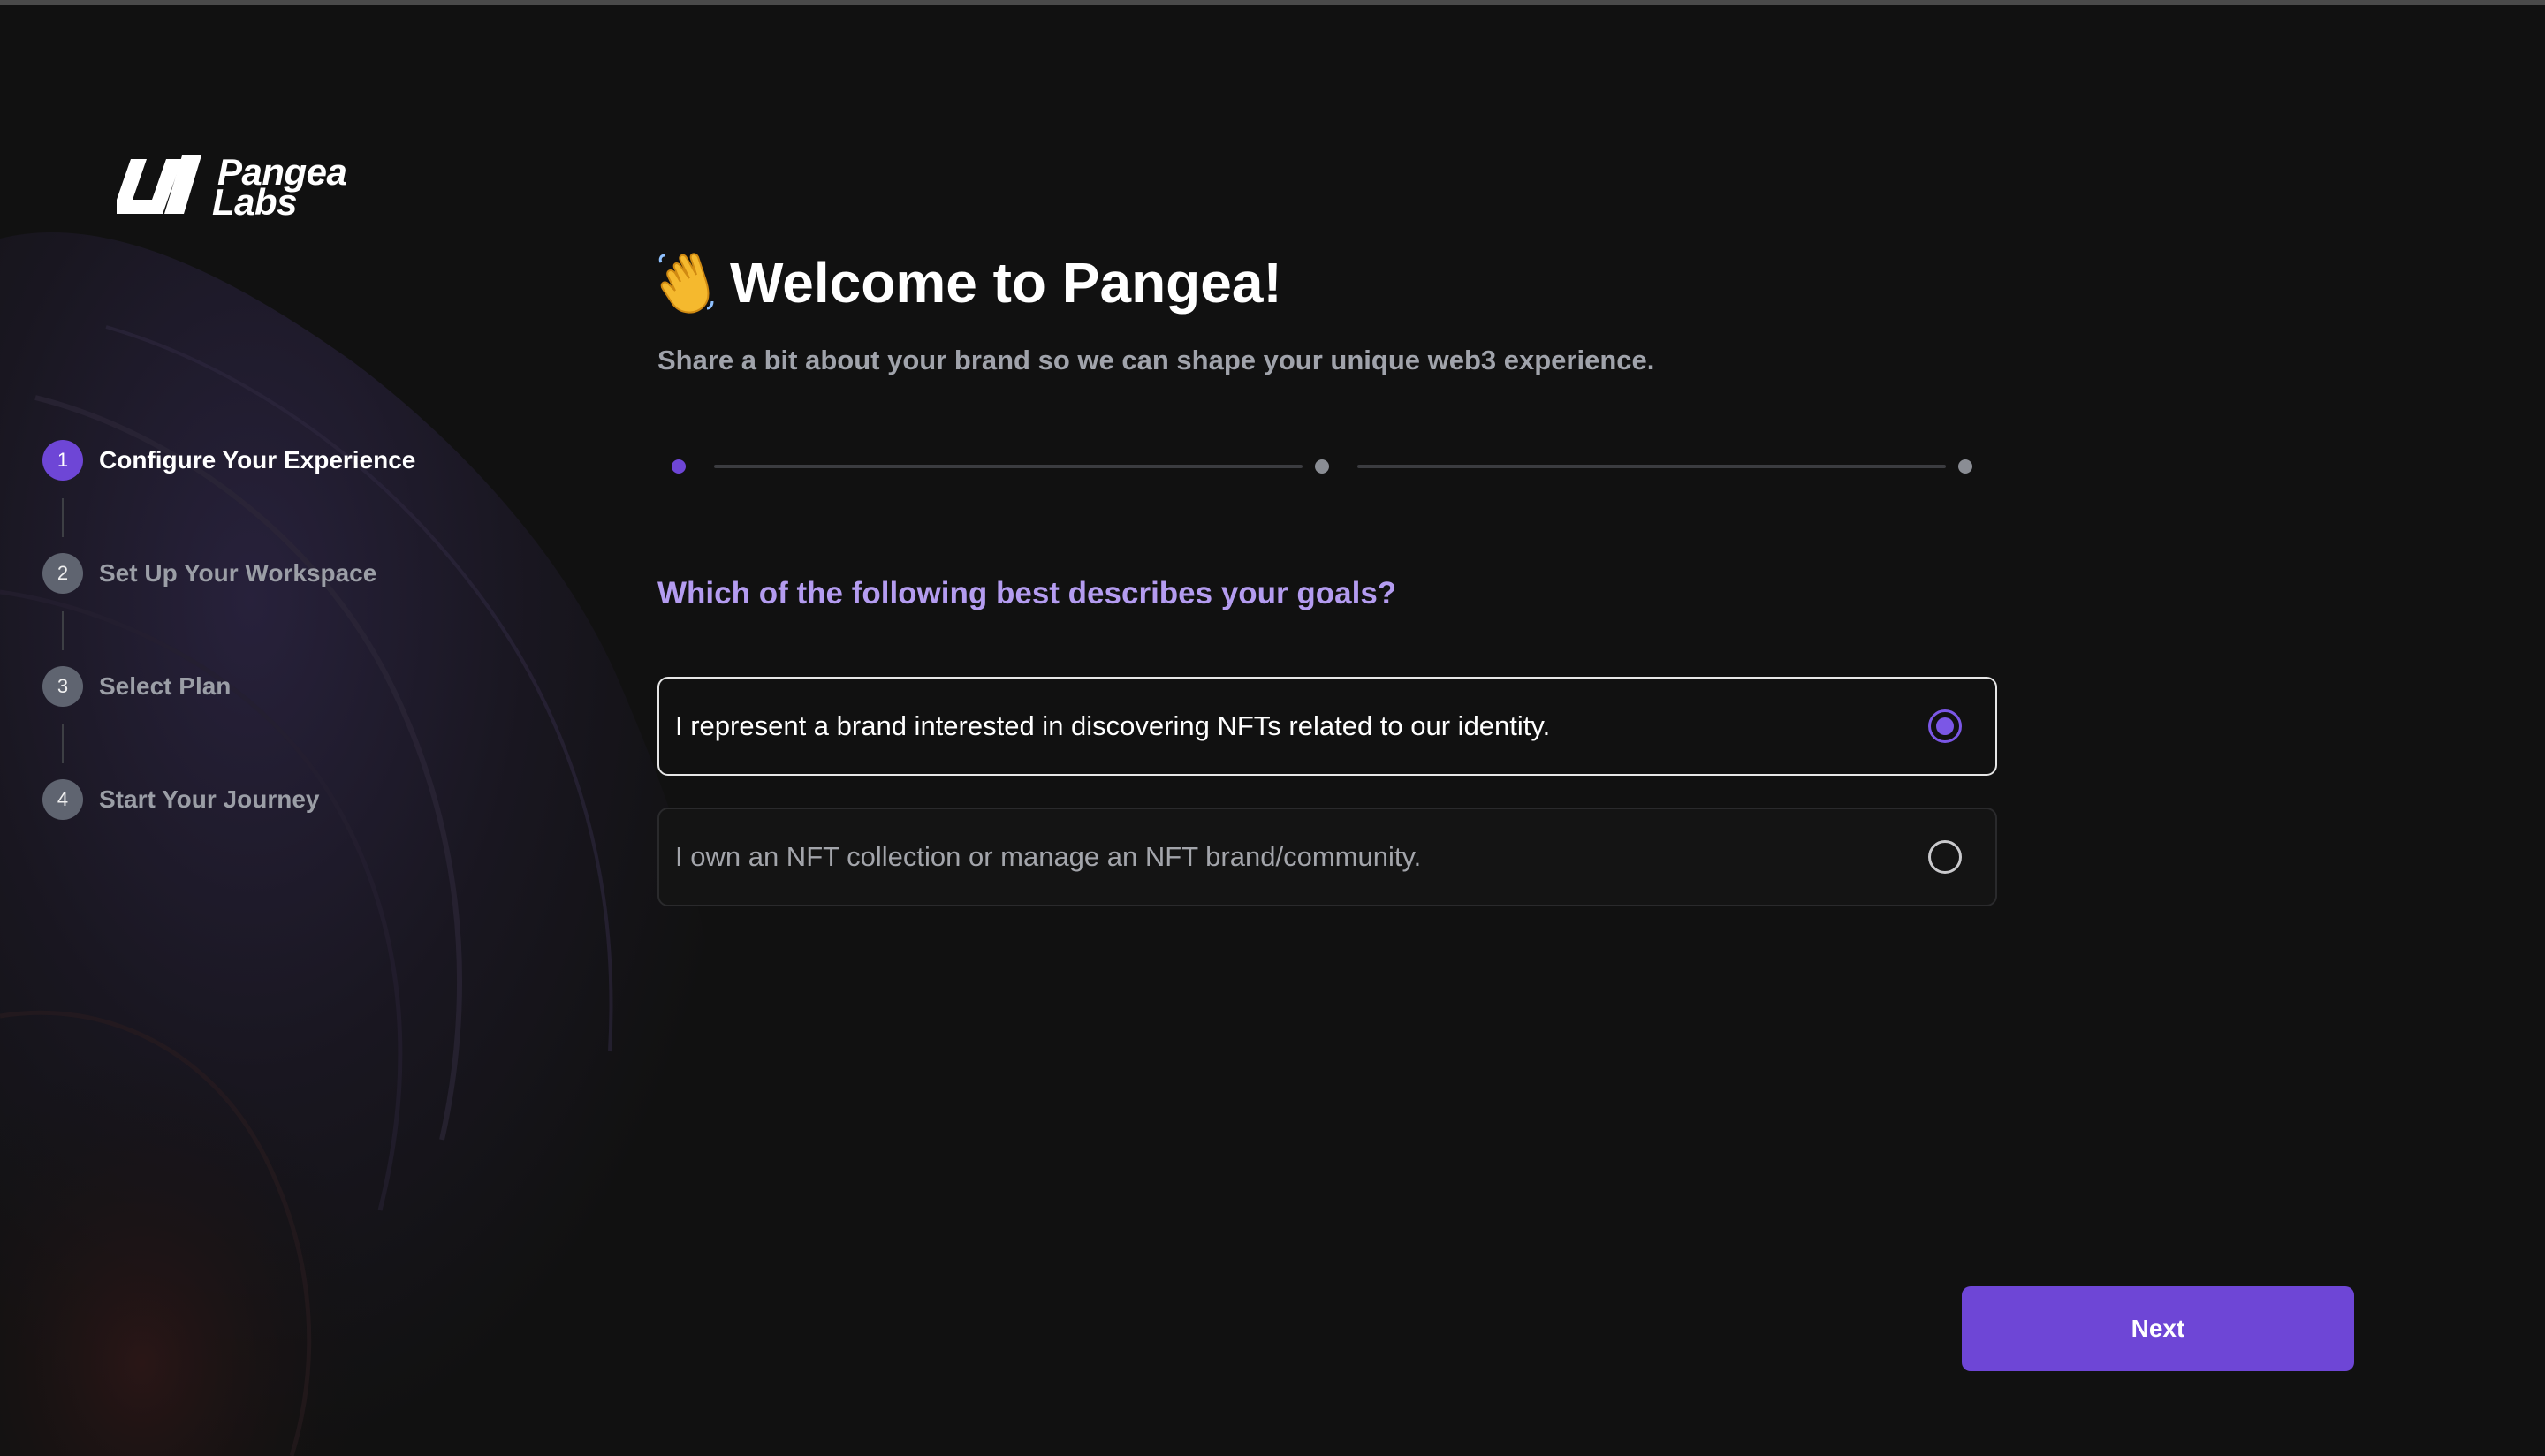  What do you see at coordinates (62, 461) in the screenshot?
I see `step-number-badge: 1` at bounding box center [62, 461].